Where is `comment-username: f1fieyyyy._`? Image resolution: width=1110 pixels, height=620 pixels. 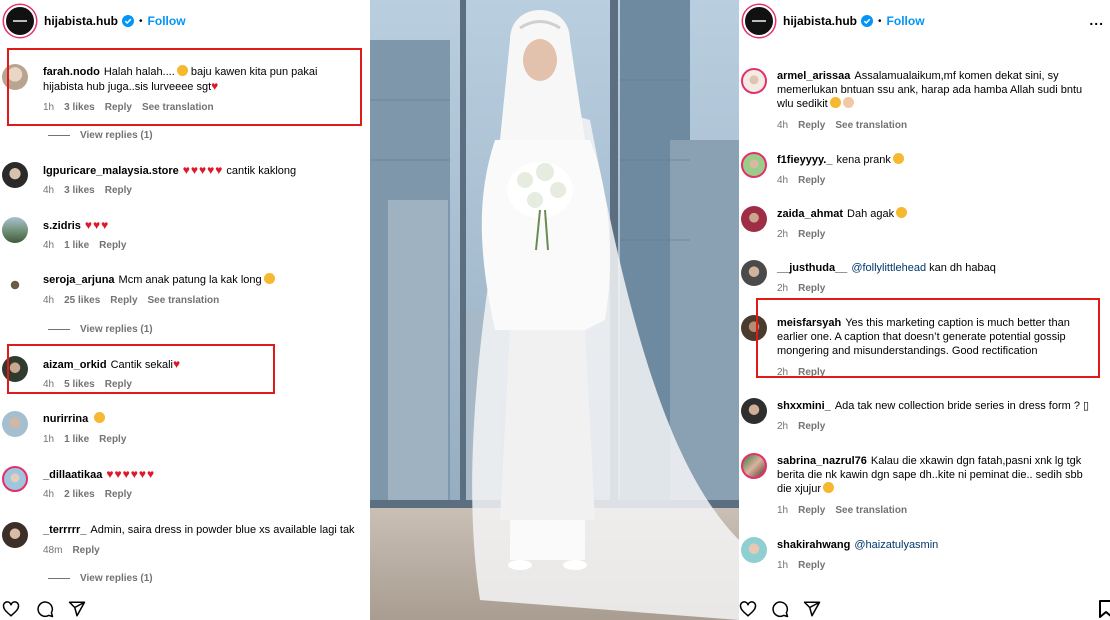
comment-username: f1fieyyyy._ is located at coordinates (804, 160).